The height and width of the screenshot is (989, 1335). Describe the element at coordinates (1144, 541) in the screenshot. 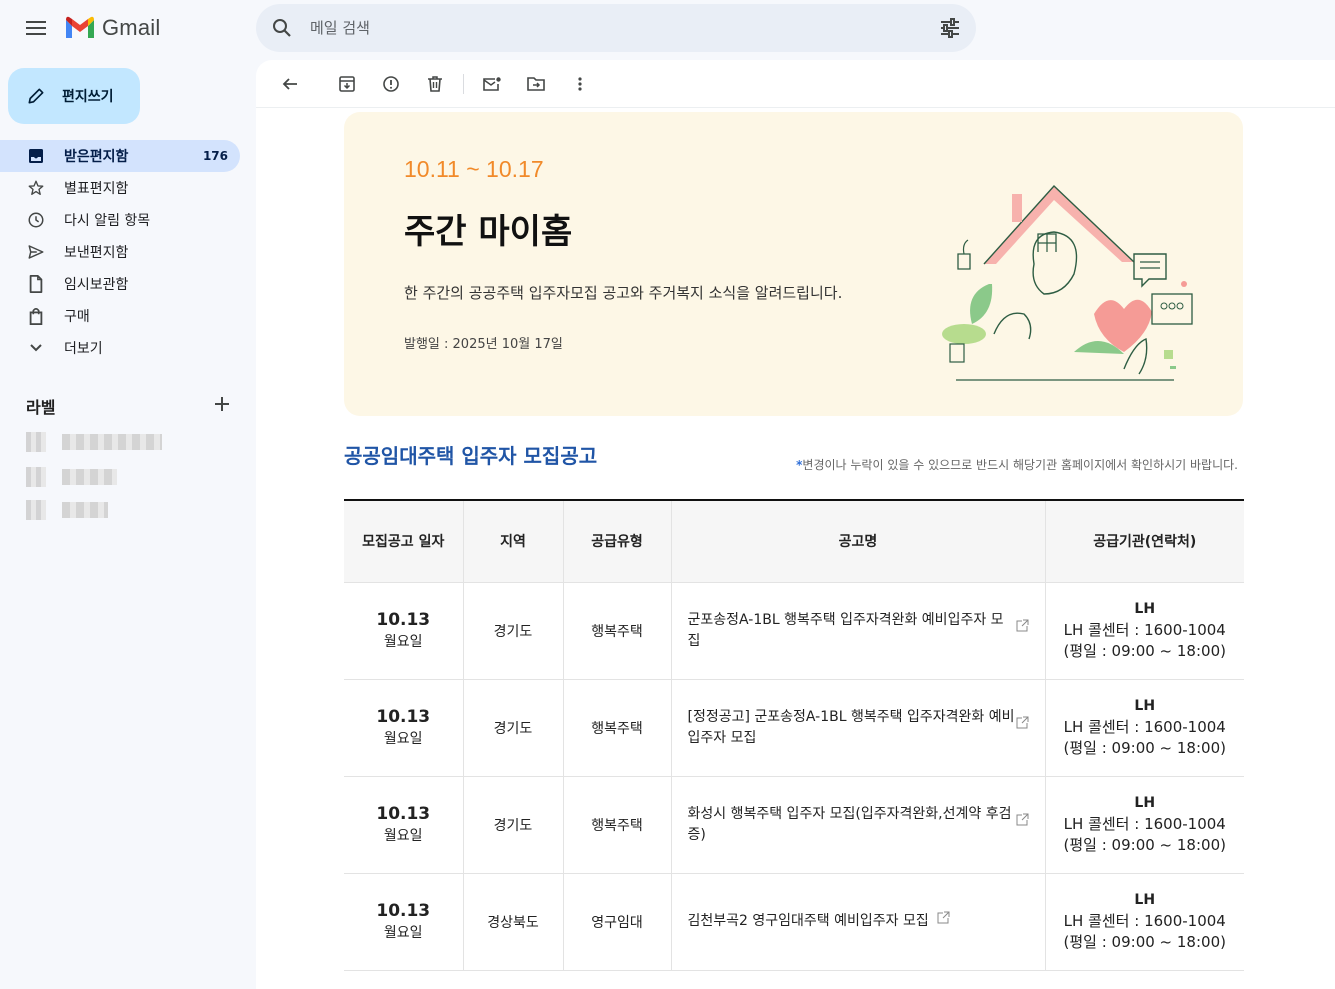

I see `column-header: 공급기관(연락처)` at that location.